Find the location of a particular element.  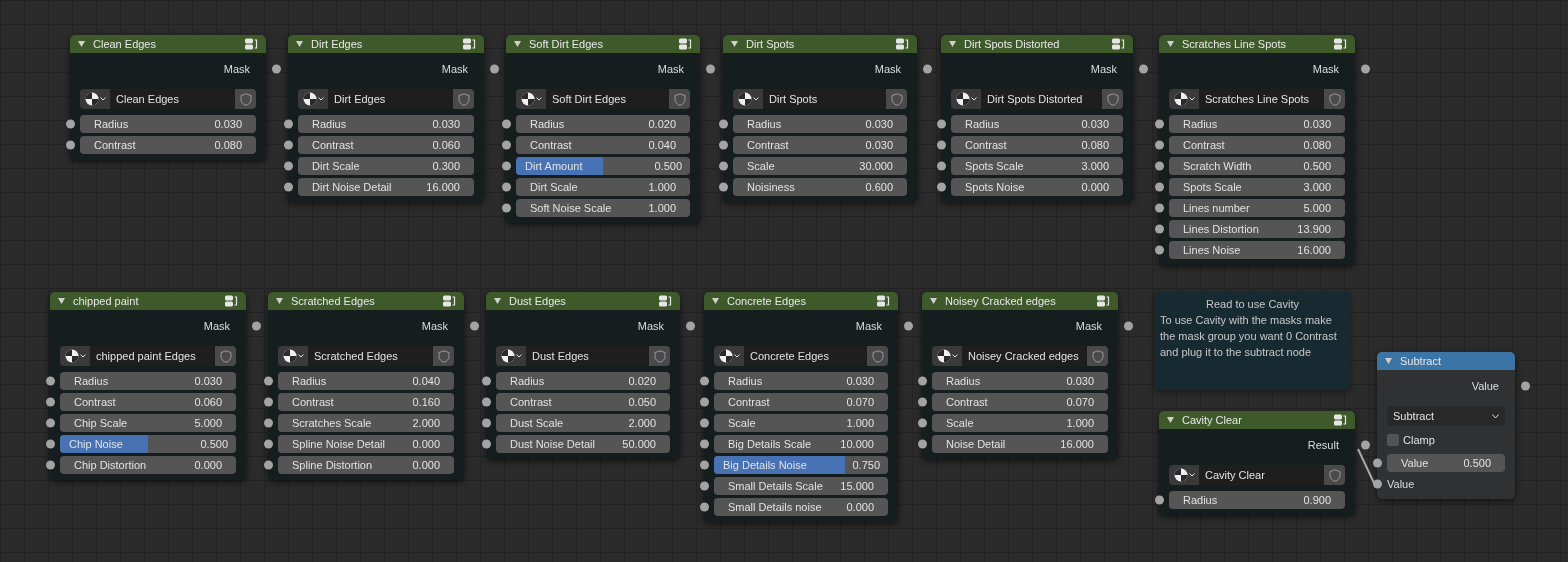

number-field: Dust Scale 2.000 is located at coordinates (583, 423).